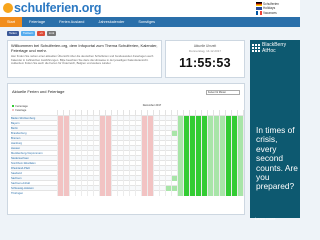  What do you see at coordinates (31, 138) in the screenshot?
I see `state-name: Bremen` at bounding box center [31, 138].